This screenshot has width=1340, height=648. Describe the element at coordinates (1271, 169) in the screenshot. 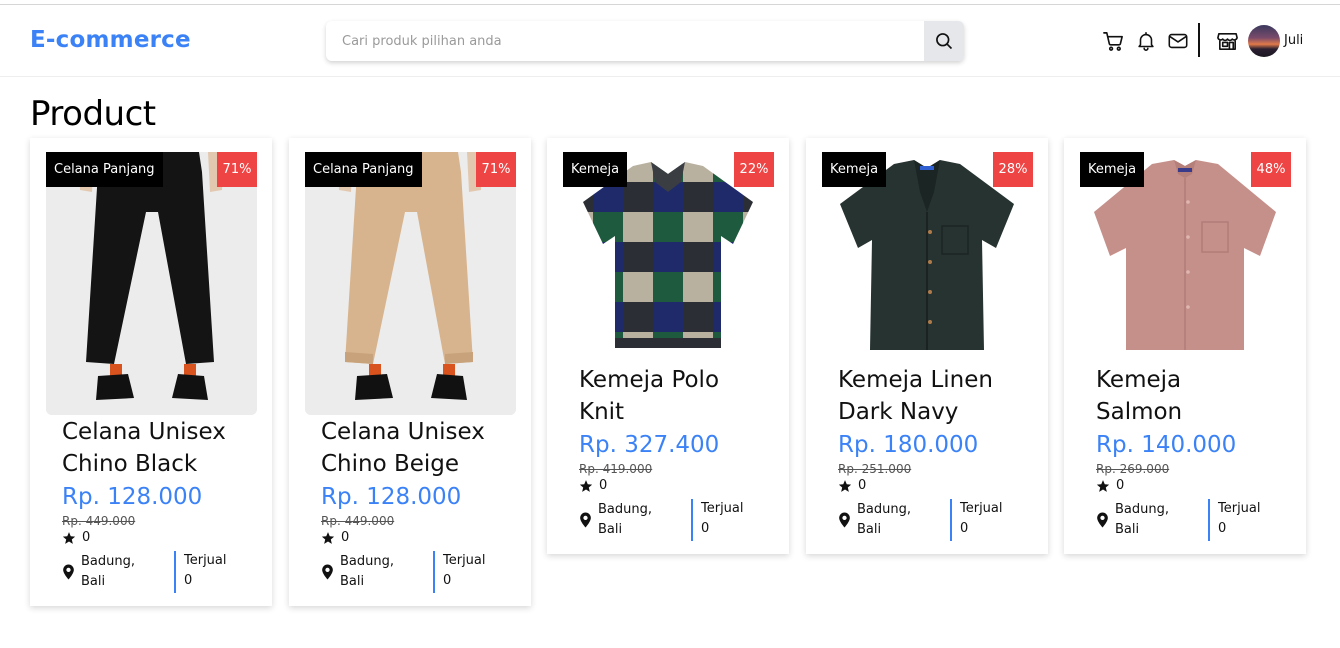

I see `discount-badge: 48%` at that location.